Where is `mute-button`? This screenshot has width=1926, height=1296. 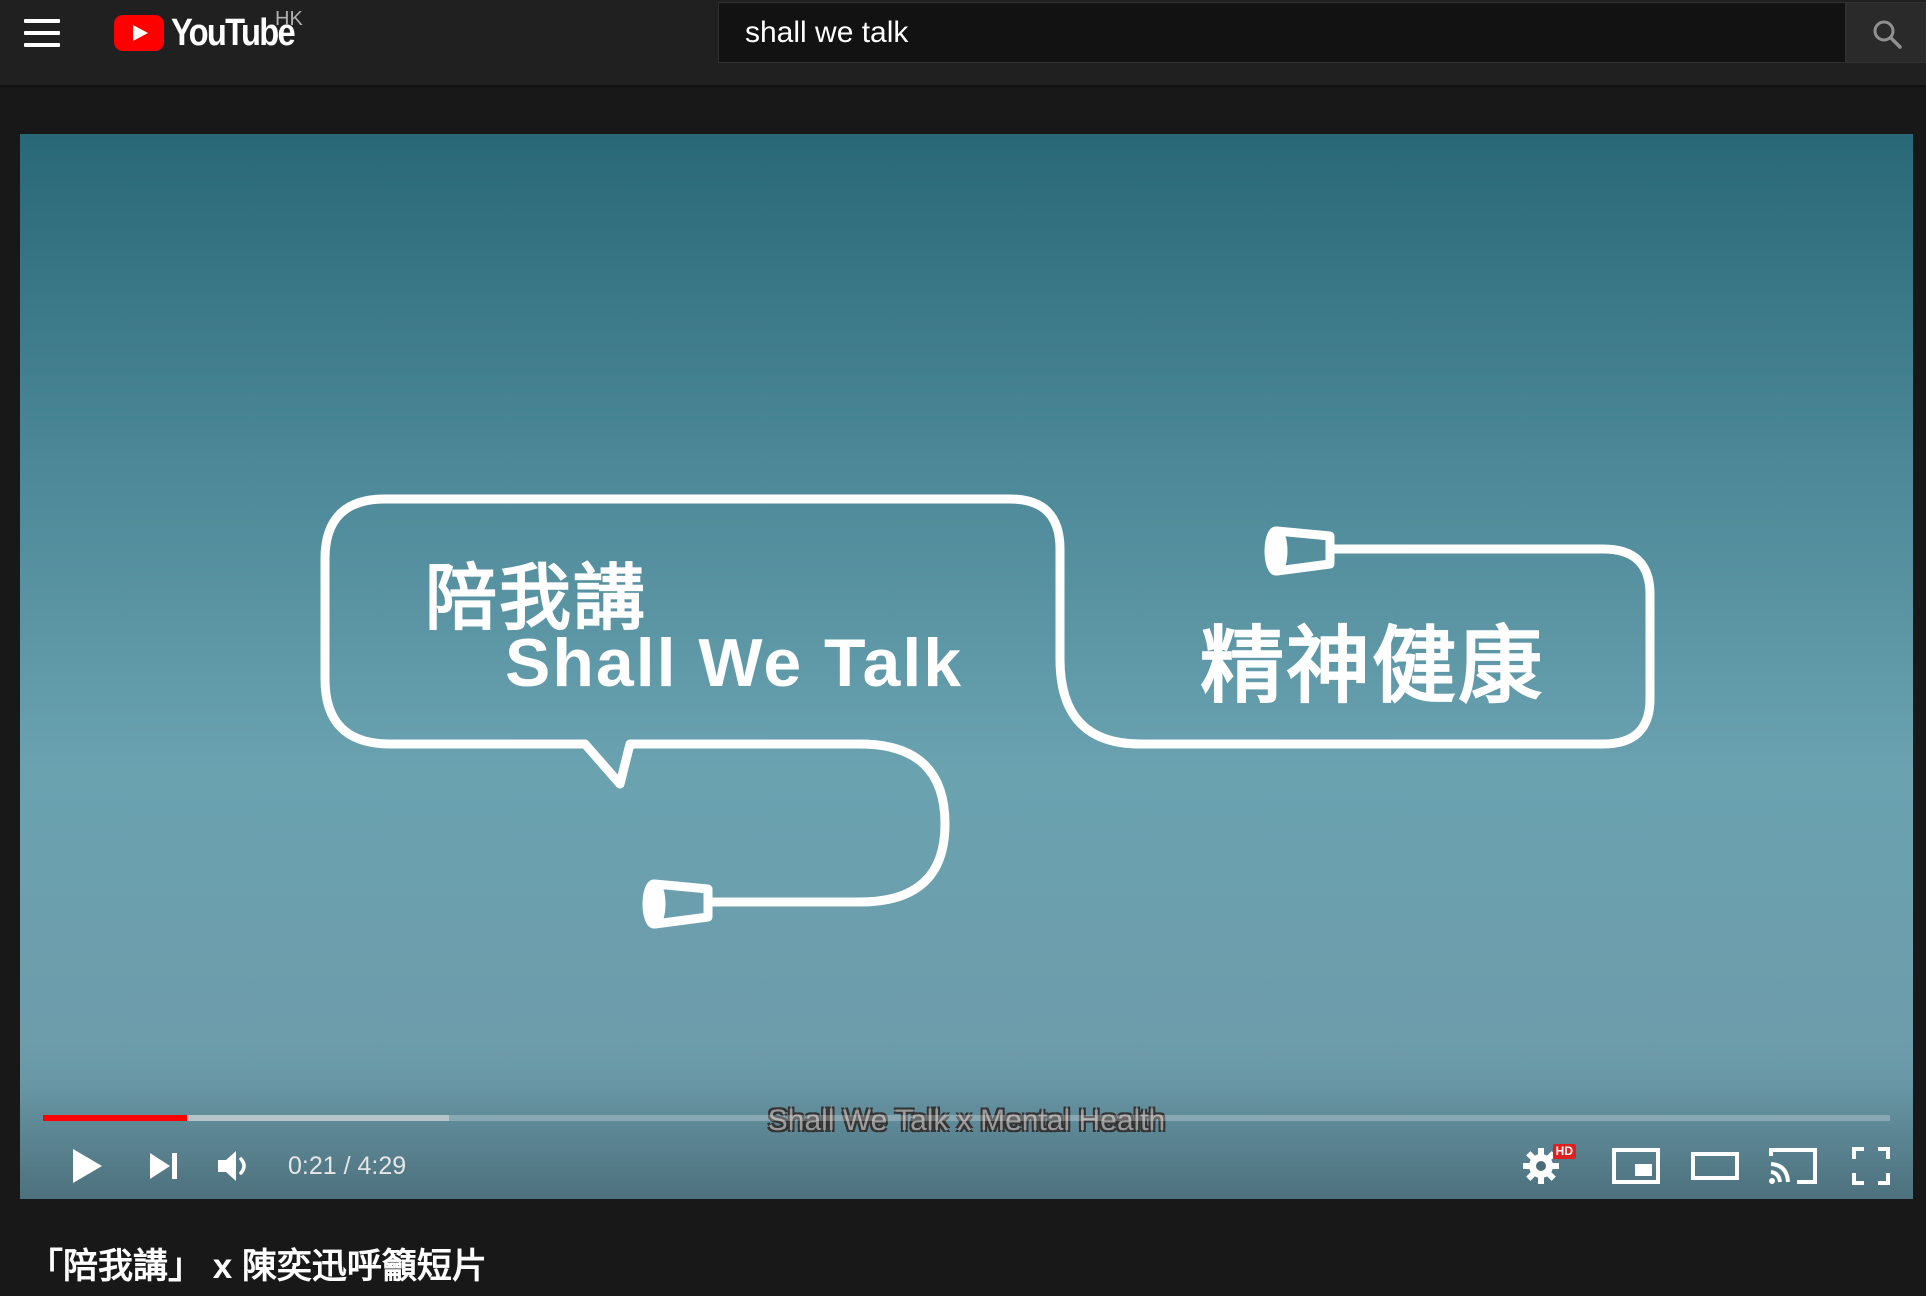
mute-button is located at coordinates (235, 1166).